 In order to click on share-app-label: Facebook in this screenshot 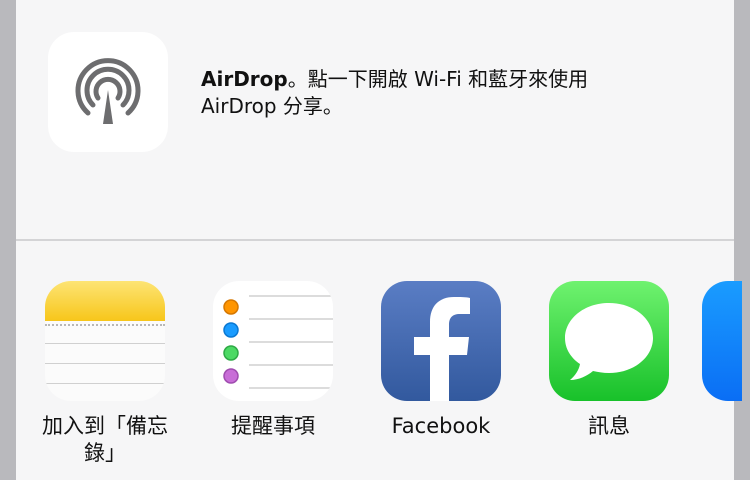, I will do `click(441, 426)`.